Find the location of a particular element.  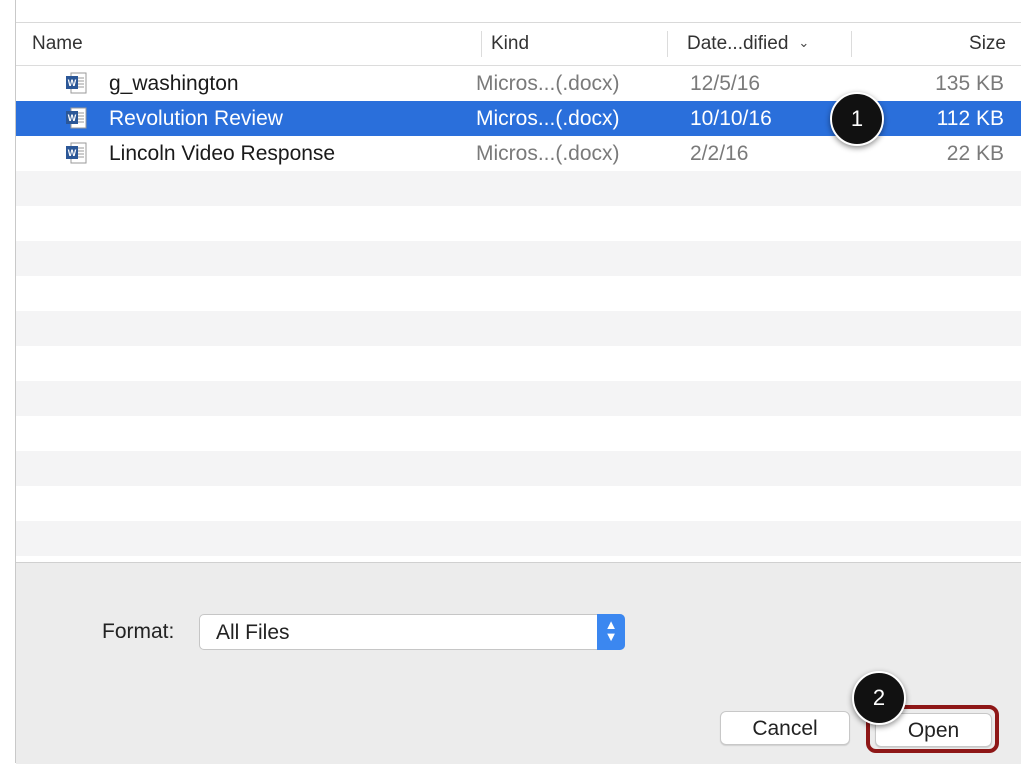

file-list-header: Name Kind Date...dified ⌄ Size is located at coordinates (518, 44).